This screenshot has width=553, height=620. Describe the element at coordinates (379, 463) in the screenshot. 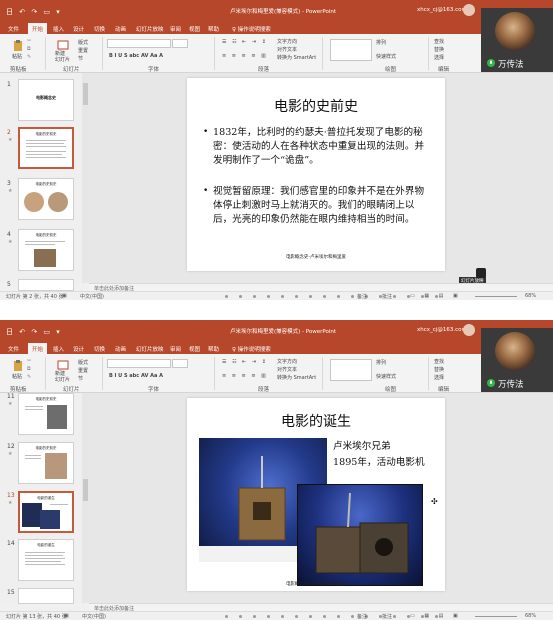

I see `caption-line-2: 1895年，活动电影机` at that location.